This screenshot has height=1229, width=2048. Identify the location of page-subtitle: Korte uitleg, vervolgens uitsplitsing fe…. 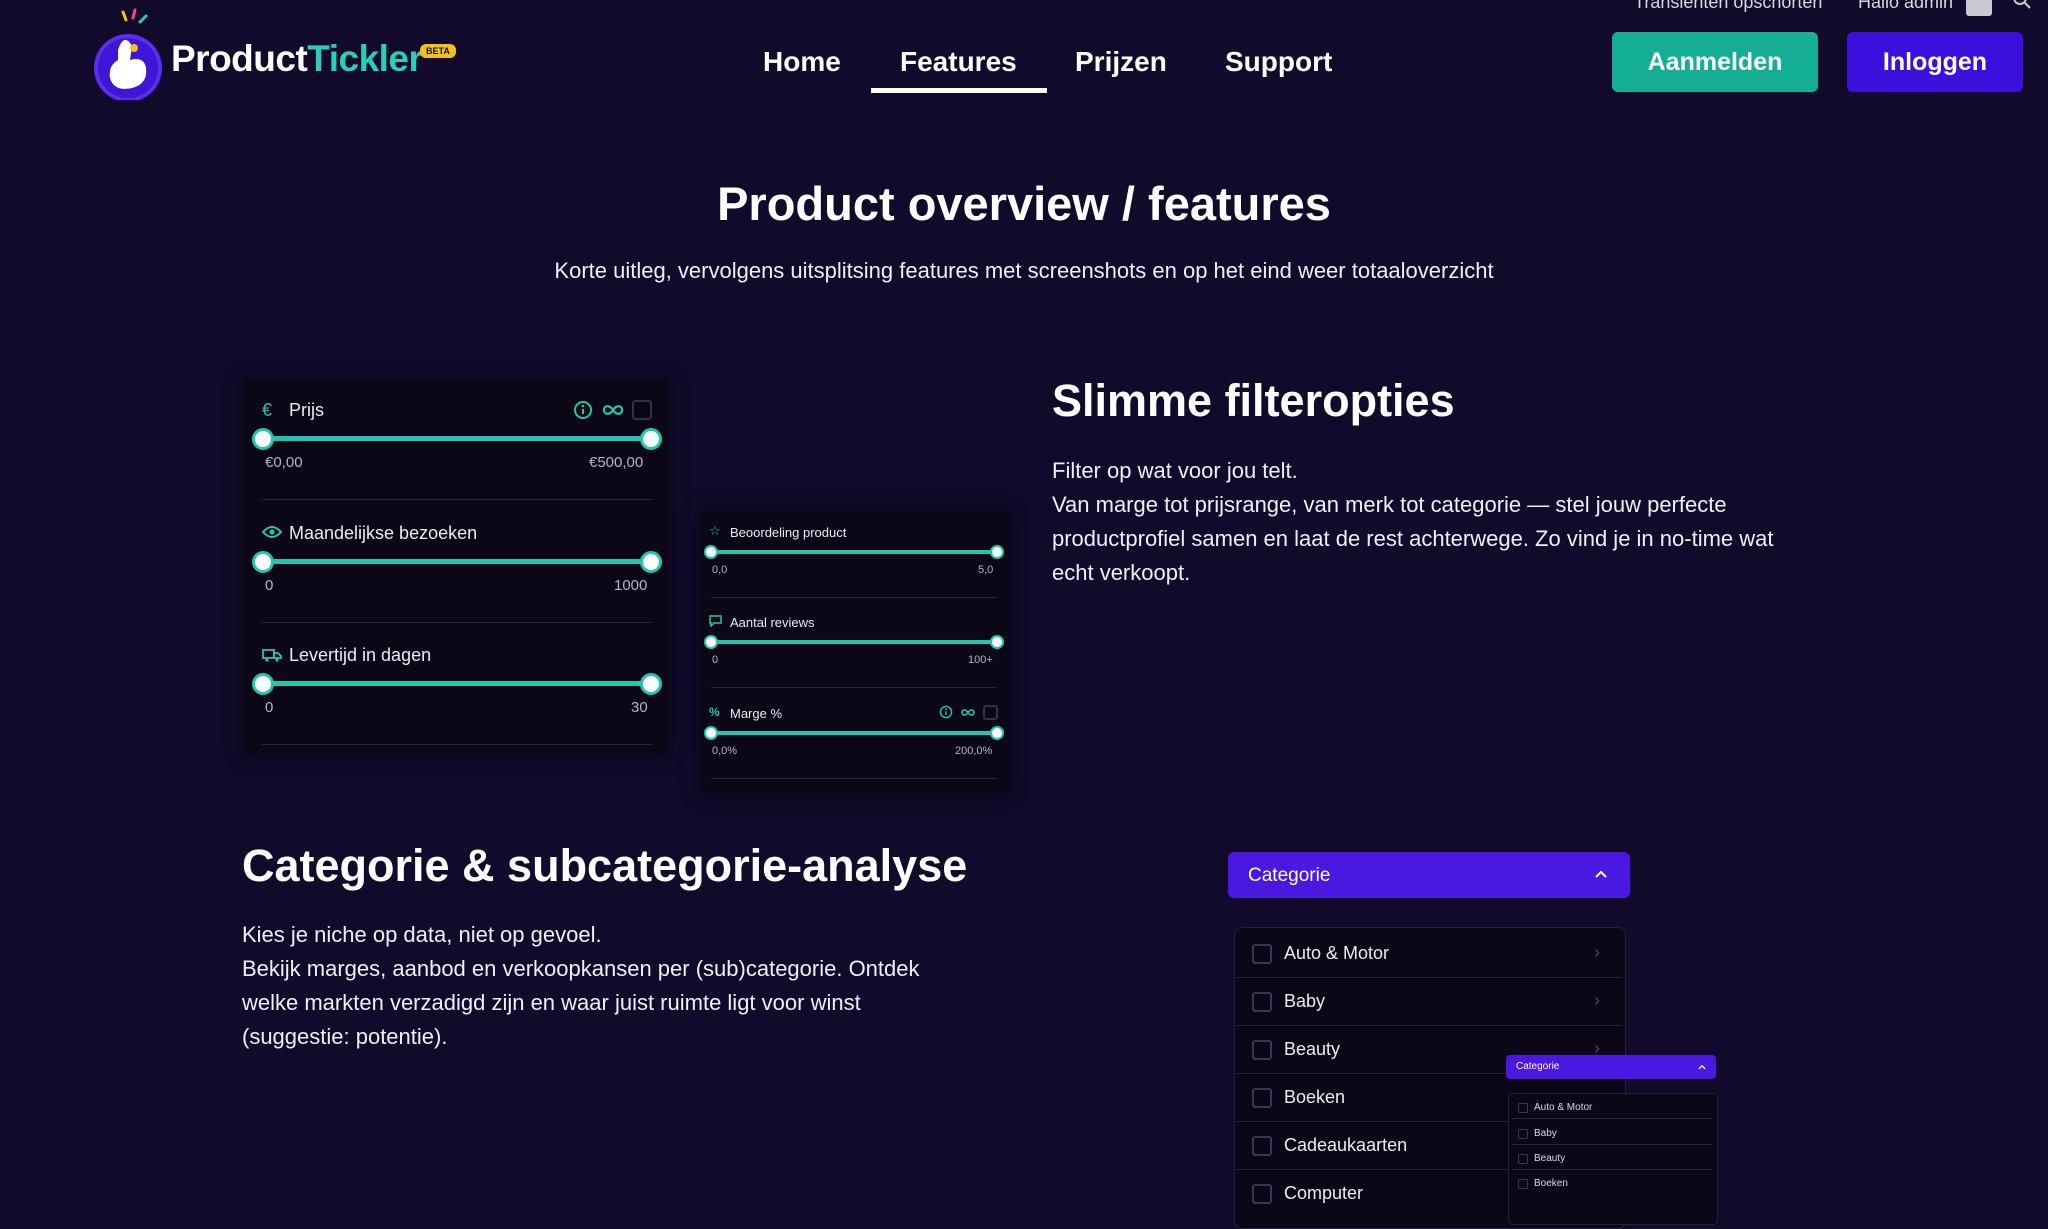
(1024, 270).